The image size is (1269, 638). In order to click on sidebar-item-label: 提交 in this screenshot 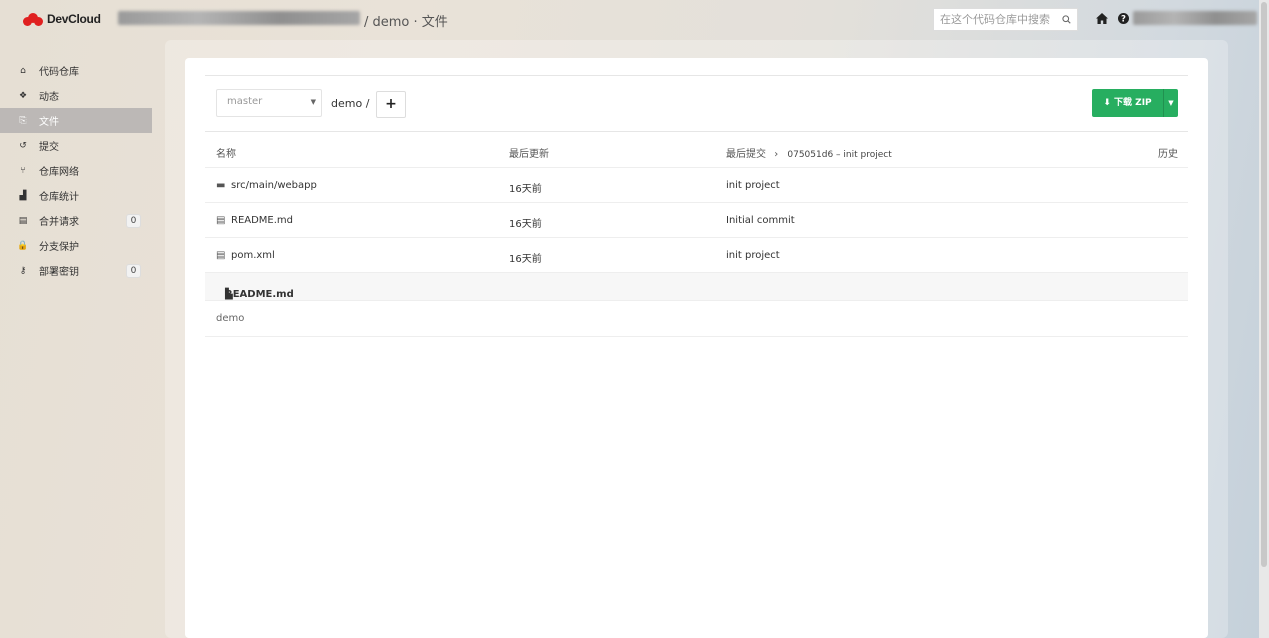, I will do `click(49, 147)`.